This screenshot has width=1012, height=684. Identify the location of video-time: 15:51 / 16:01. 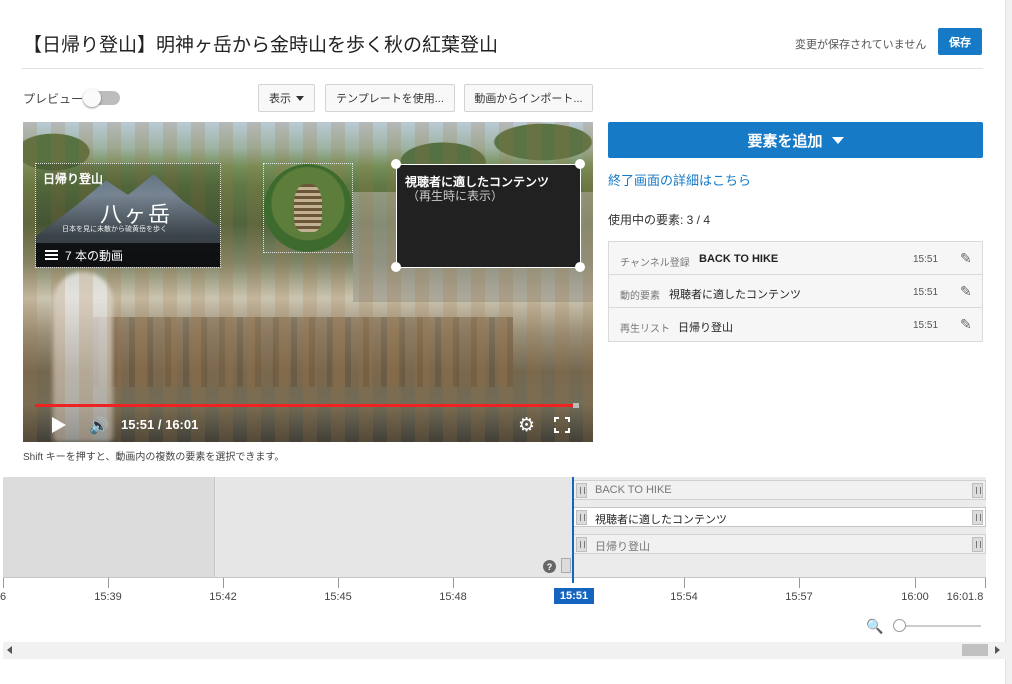
(160, 424).